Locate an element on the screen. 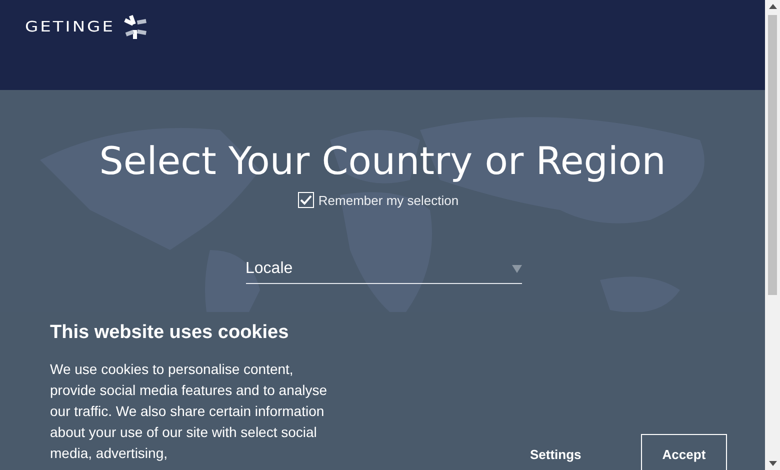 The height and width of the screenshot is (470, 780). remember-label: Remember my selection is located at coordinates (388, 200).